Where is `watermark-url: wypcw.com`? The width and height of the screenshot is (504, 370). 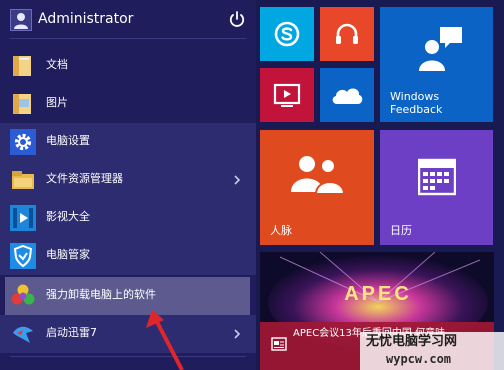 watermark-url: wypcw.com is located at coordinates (419, 359).